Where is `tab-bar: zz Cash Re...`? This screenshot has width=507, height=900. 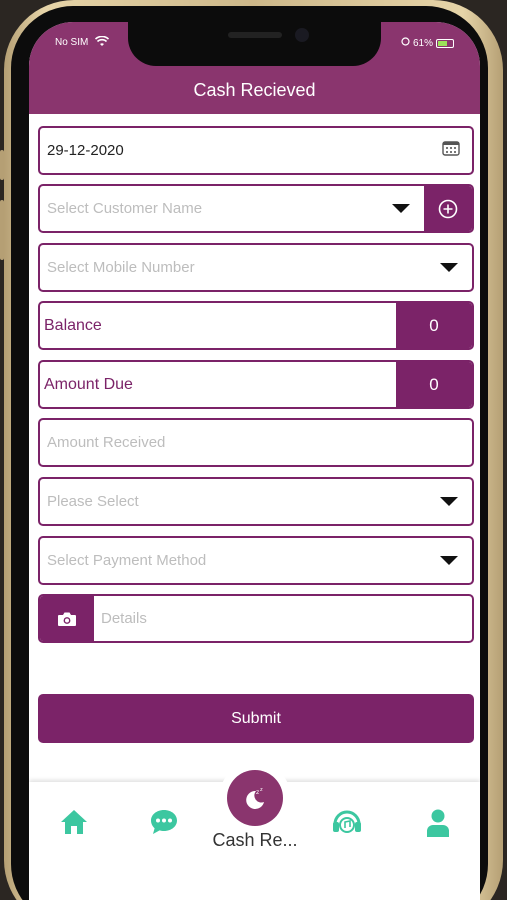 tab-bar: zz Cash Re... is located at coordinates (254, 831).